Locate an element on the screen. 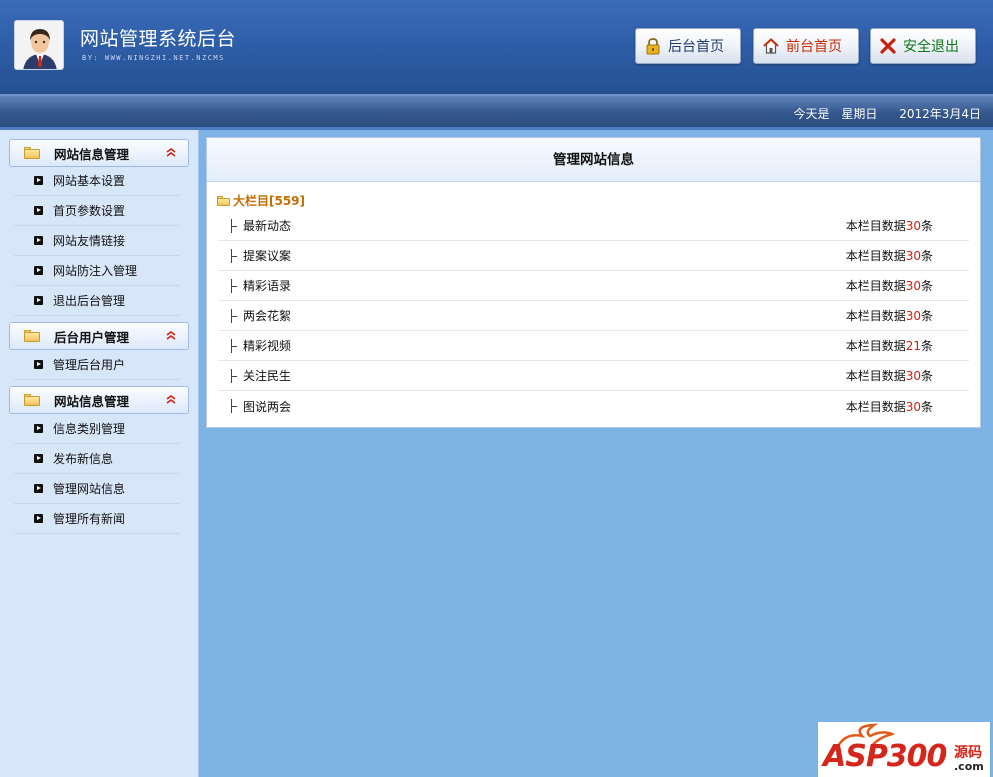  today-label: 今天是 is located at coordinates (811, 114).